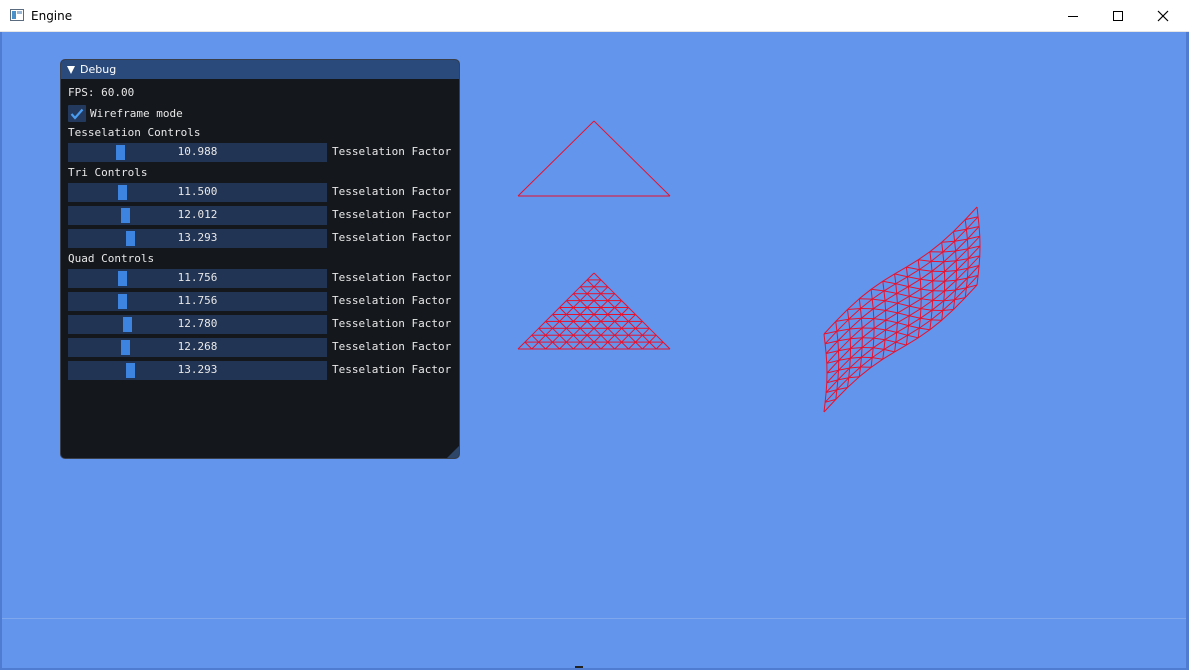  What do you see at coordinates (260, 69) in the screenshot?
I see `debug-window-header: Debug` at bounding box center [260, 69].